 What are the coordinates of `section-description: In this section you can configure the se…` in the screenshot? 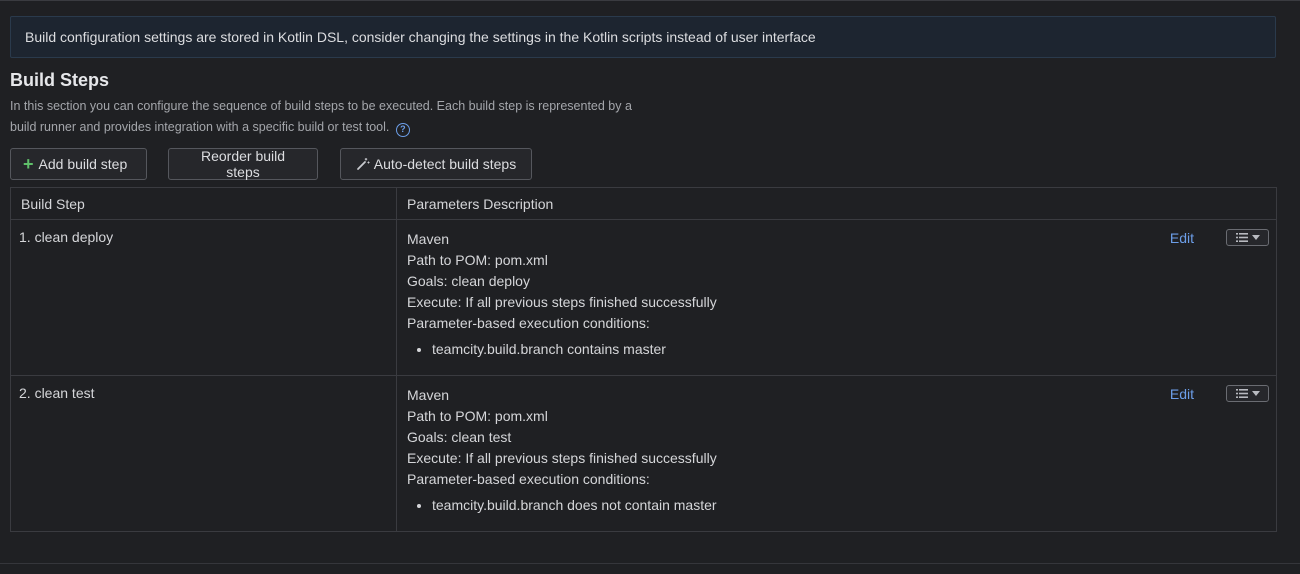 It's located at (340, 117).